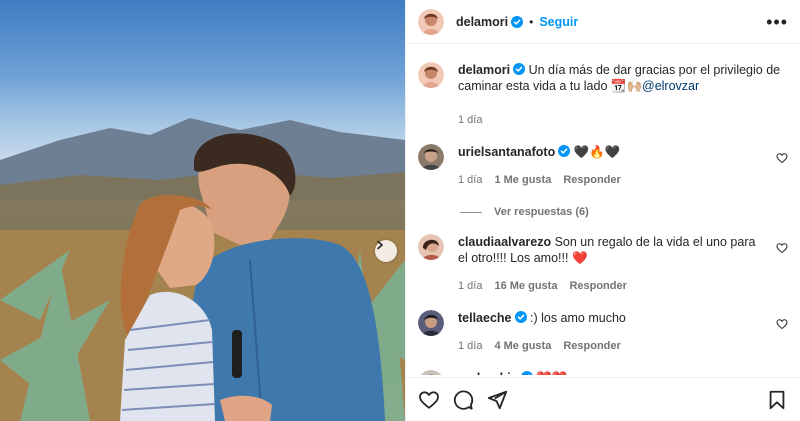 This screenshot has height=421, width=800. I want to click on replies-divider, so click(471, 212).